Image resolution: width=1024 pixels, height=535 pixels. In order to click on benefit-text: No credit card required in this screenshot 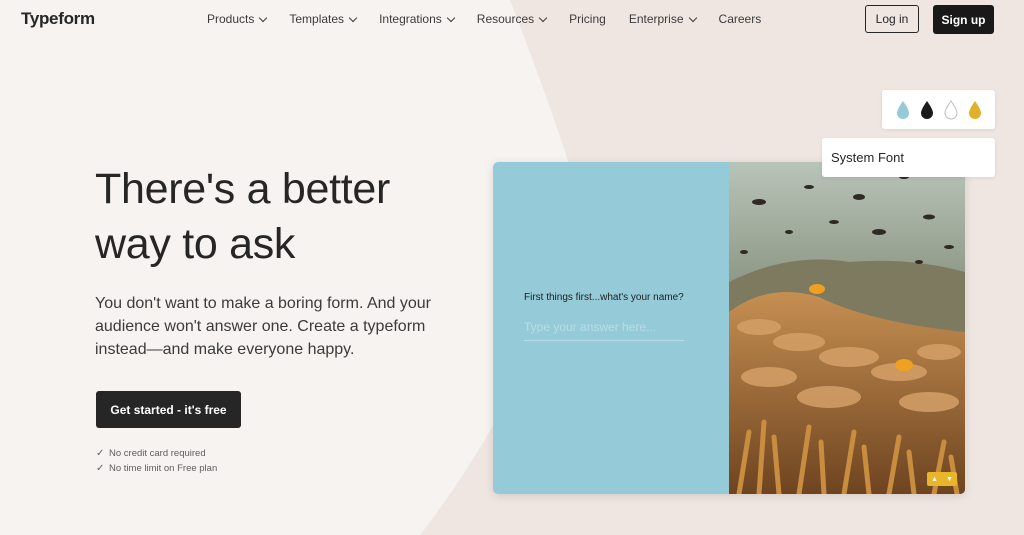, I will do `click(157, 453)`.